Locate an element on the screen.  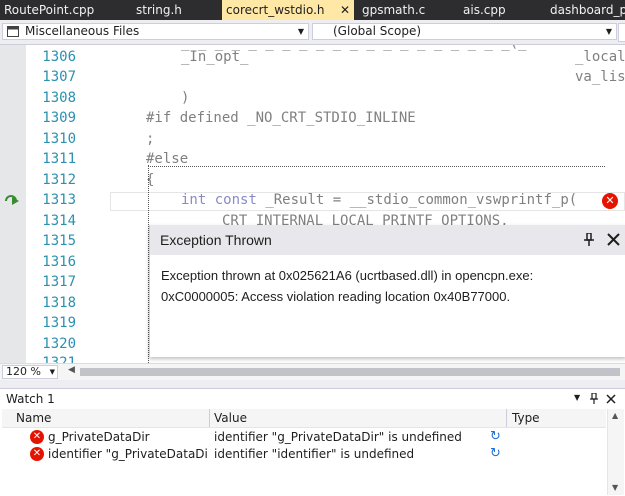
tab-label: dashboard_pi. is located at coordinates (587, 10).